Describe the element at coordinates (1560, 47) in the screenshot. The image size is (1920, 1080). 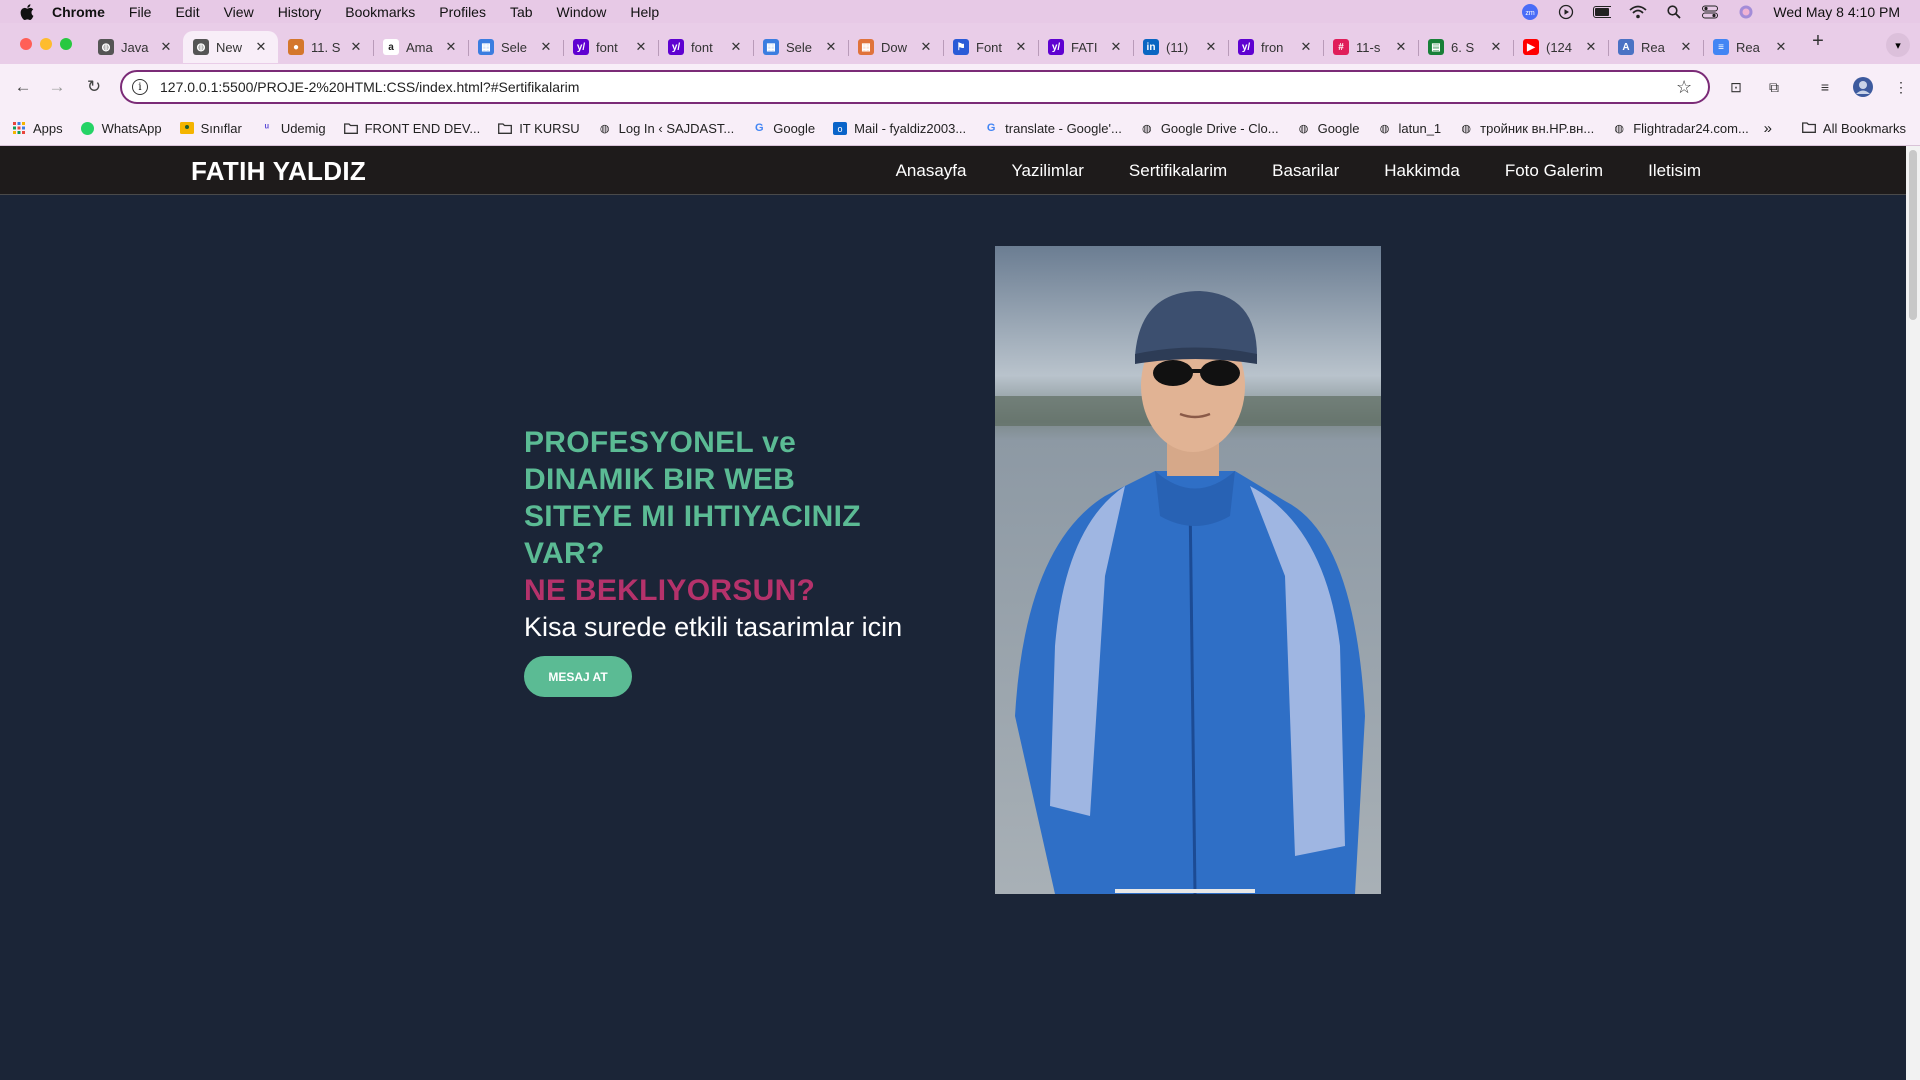
I see `tab: ▶ (124 ✕` at that location.